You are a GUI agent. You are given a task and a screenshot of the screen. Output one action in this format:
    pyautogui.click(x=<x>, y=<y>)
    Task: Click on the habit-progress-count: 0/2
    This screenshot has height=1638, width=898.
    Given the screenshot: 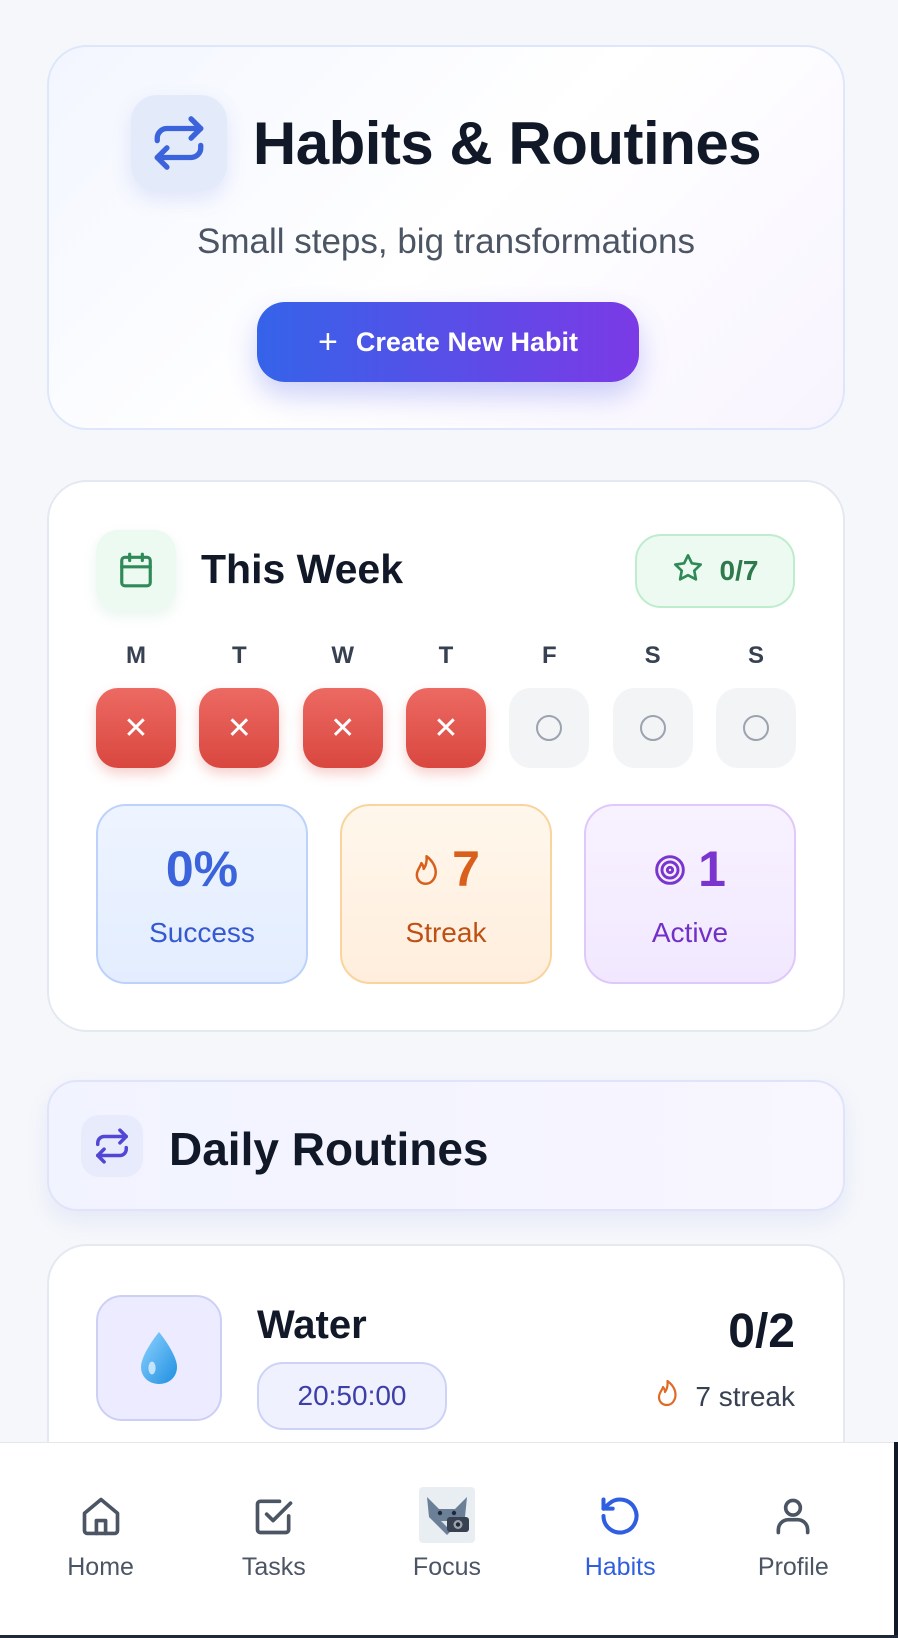 What is the action you would take?
    pyautogui.click(x=761, y=1331)
    